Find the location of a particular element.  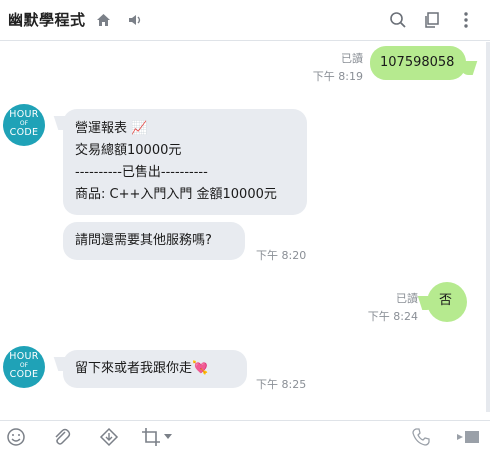

outgoing-message-bubble: 107598058 is located at coordinates (418, 63).